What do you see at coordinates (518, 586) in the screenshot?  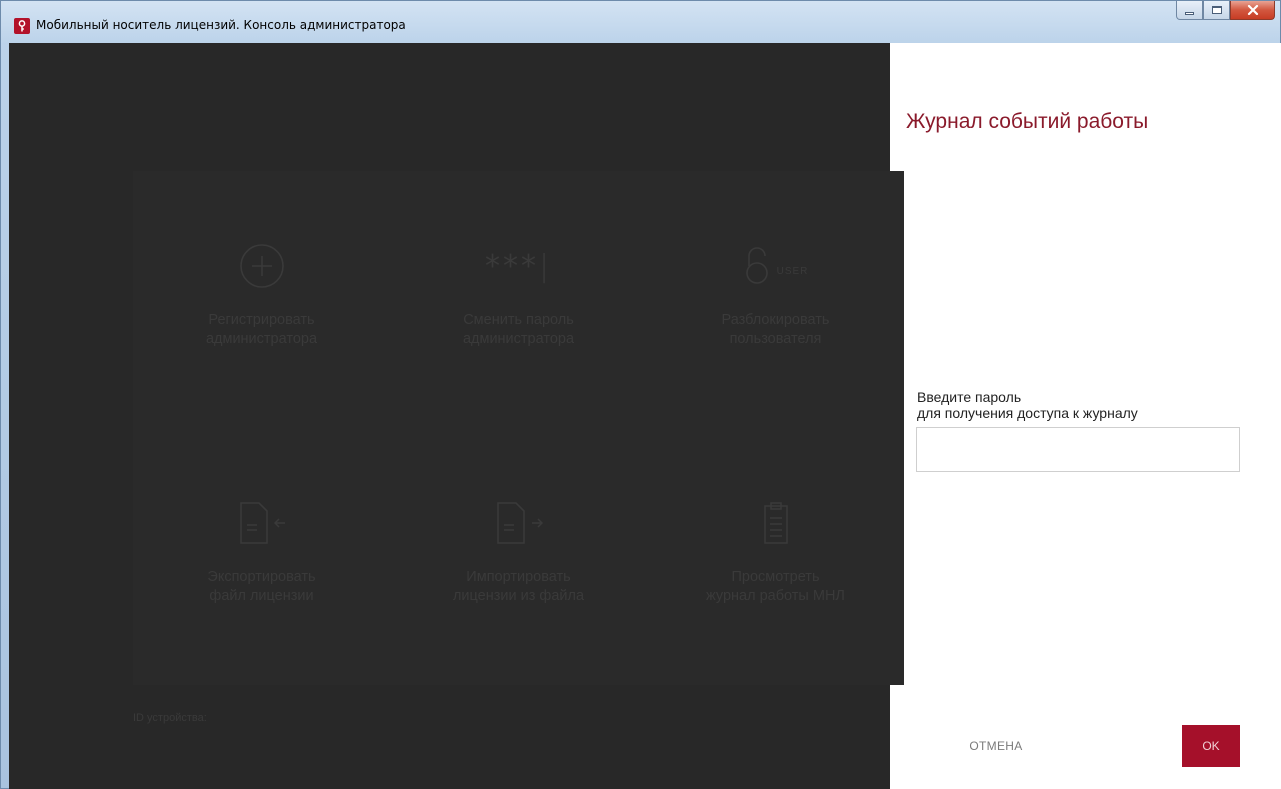 I see `tile-label: Импортировать лицензии из файла` at bounding box center [518, 586].